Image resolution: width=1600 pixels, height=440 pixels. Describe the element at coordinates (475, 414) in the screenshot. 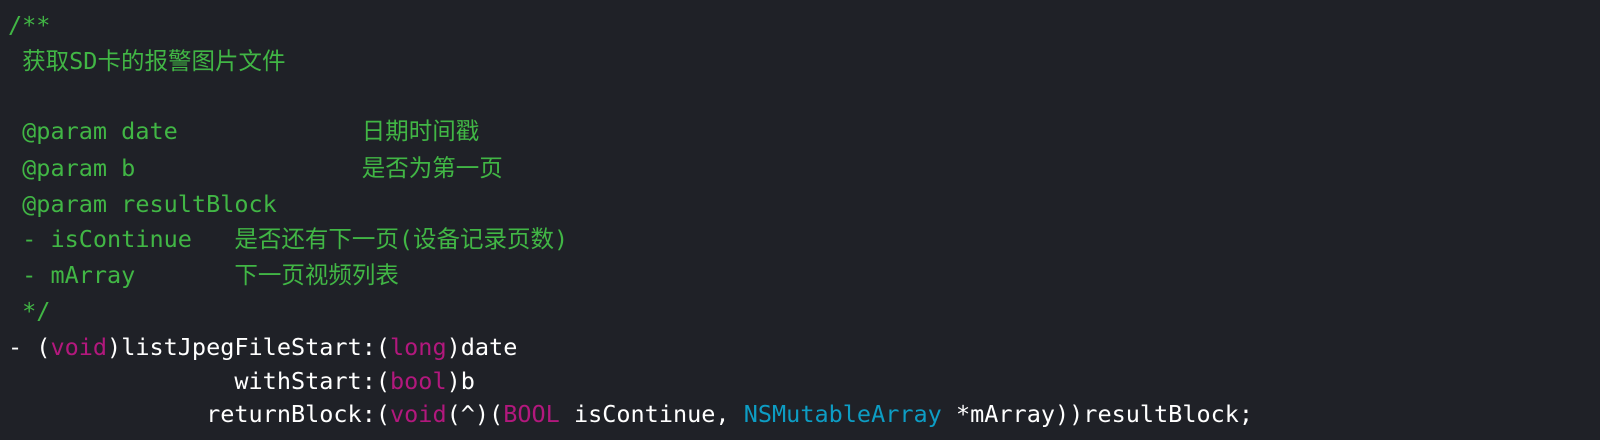

I see `code-token: (^)(` at that location.